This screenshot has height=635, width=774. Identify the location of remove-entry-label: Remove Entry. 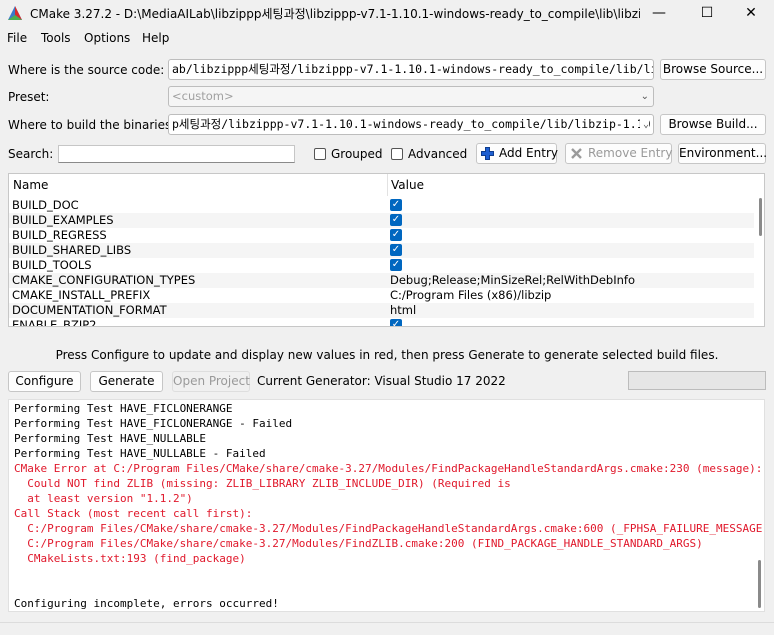
(630, 153).